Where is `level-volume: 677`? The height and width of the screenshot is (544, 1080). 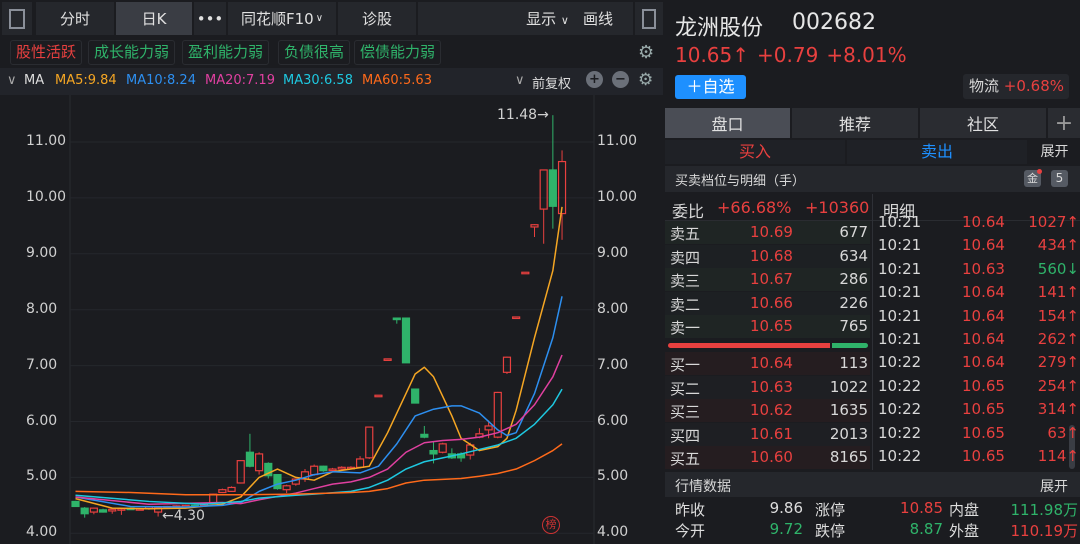 level-volume: 677 is located at coordinates (853, 232).